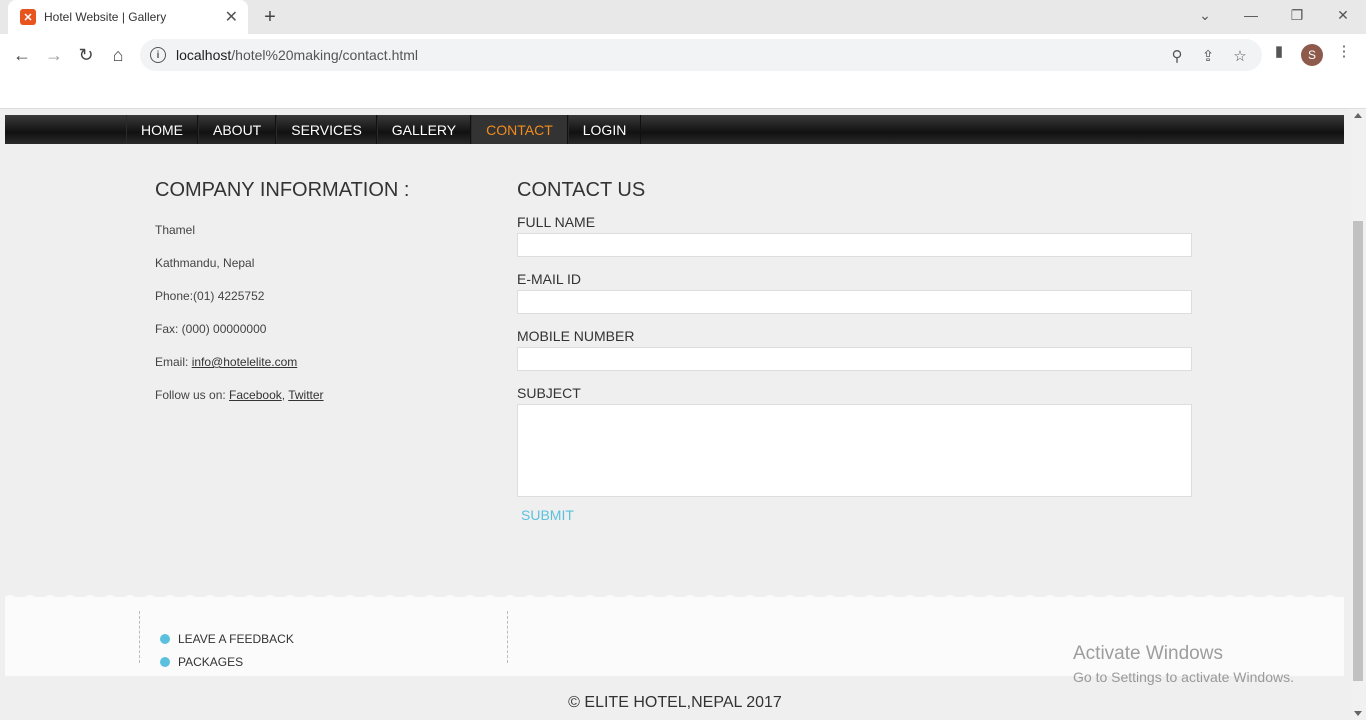 This screenshot has width=1366, height=720. What do you see at coordinates (205, 263) in the screenshot?
I see `address-line-2: Kathmandu, Nepal` at bounding box center [205, 263].